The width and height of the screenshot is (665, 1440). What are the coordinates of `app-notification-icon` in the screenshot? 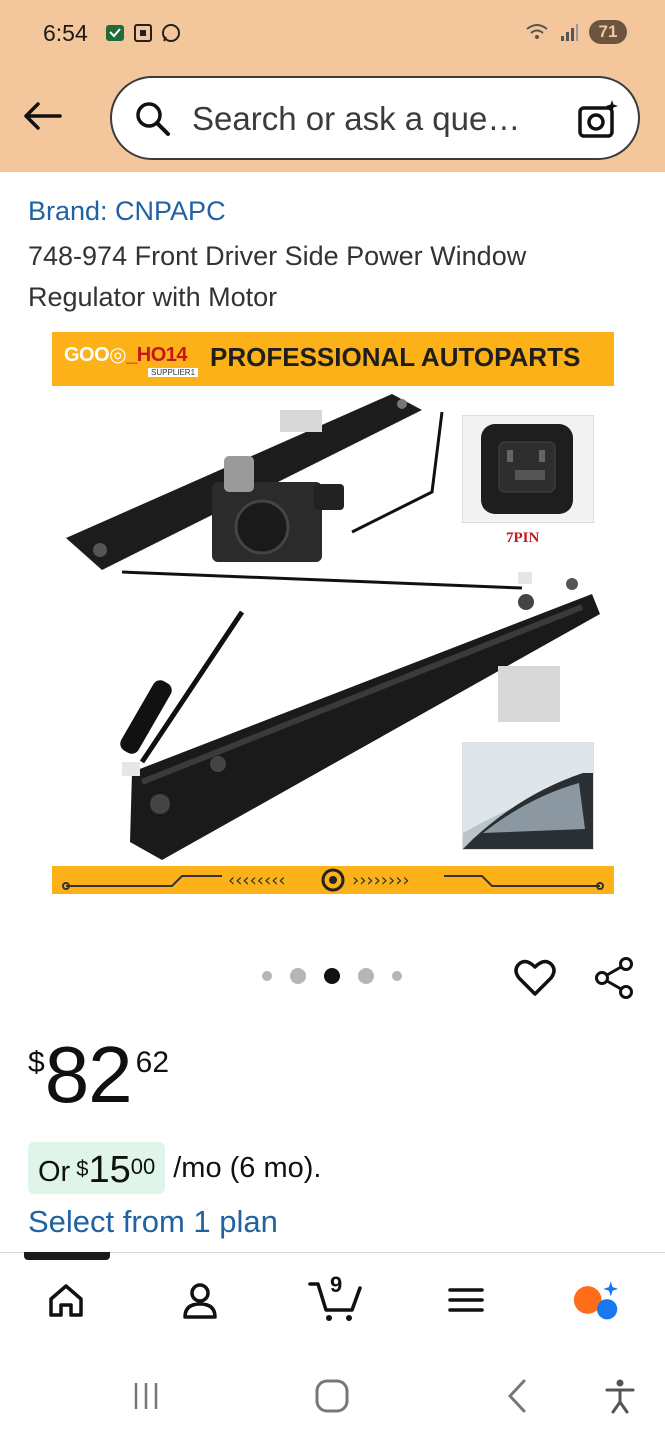 It's located at (115, 33).